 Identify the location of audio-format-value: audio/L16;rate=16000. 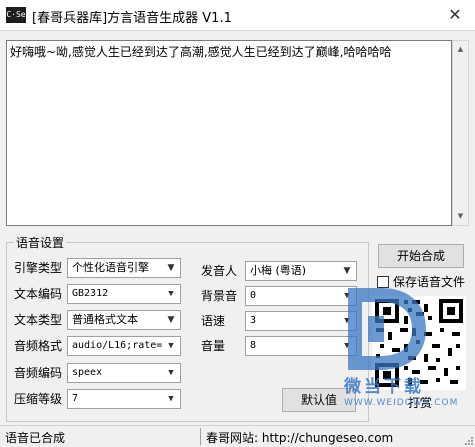
(117, 345).